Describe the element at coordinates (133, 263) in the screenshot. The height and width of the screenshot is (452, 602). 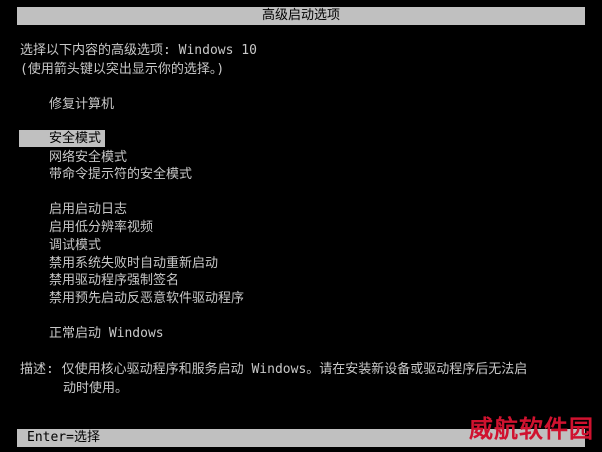
I see `menu-item-disable-auto-restart: 禁用系统失败时自动重新启动` at that location.